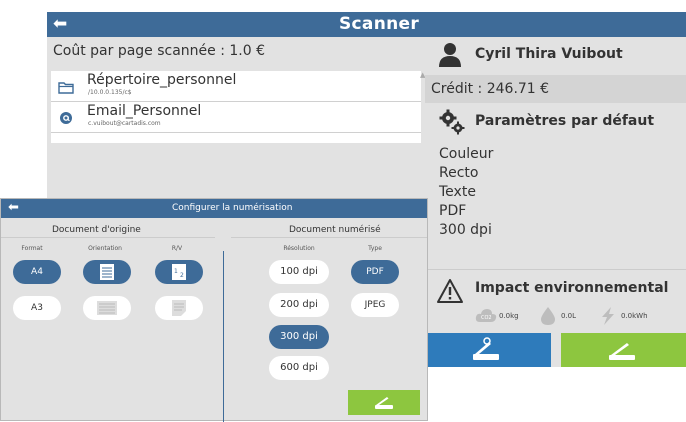 The image size is (686, 422). Describe the element at coordinates (466, 154) in the screenshot. I see `default-color: Couleur` at that location.